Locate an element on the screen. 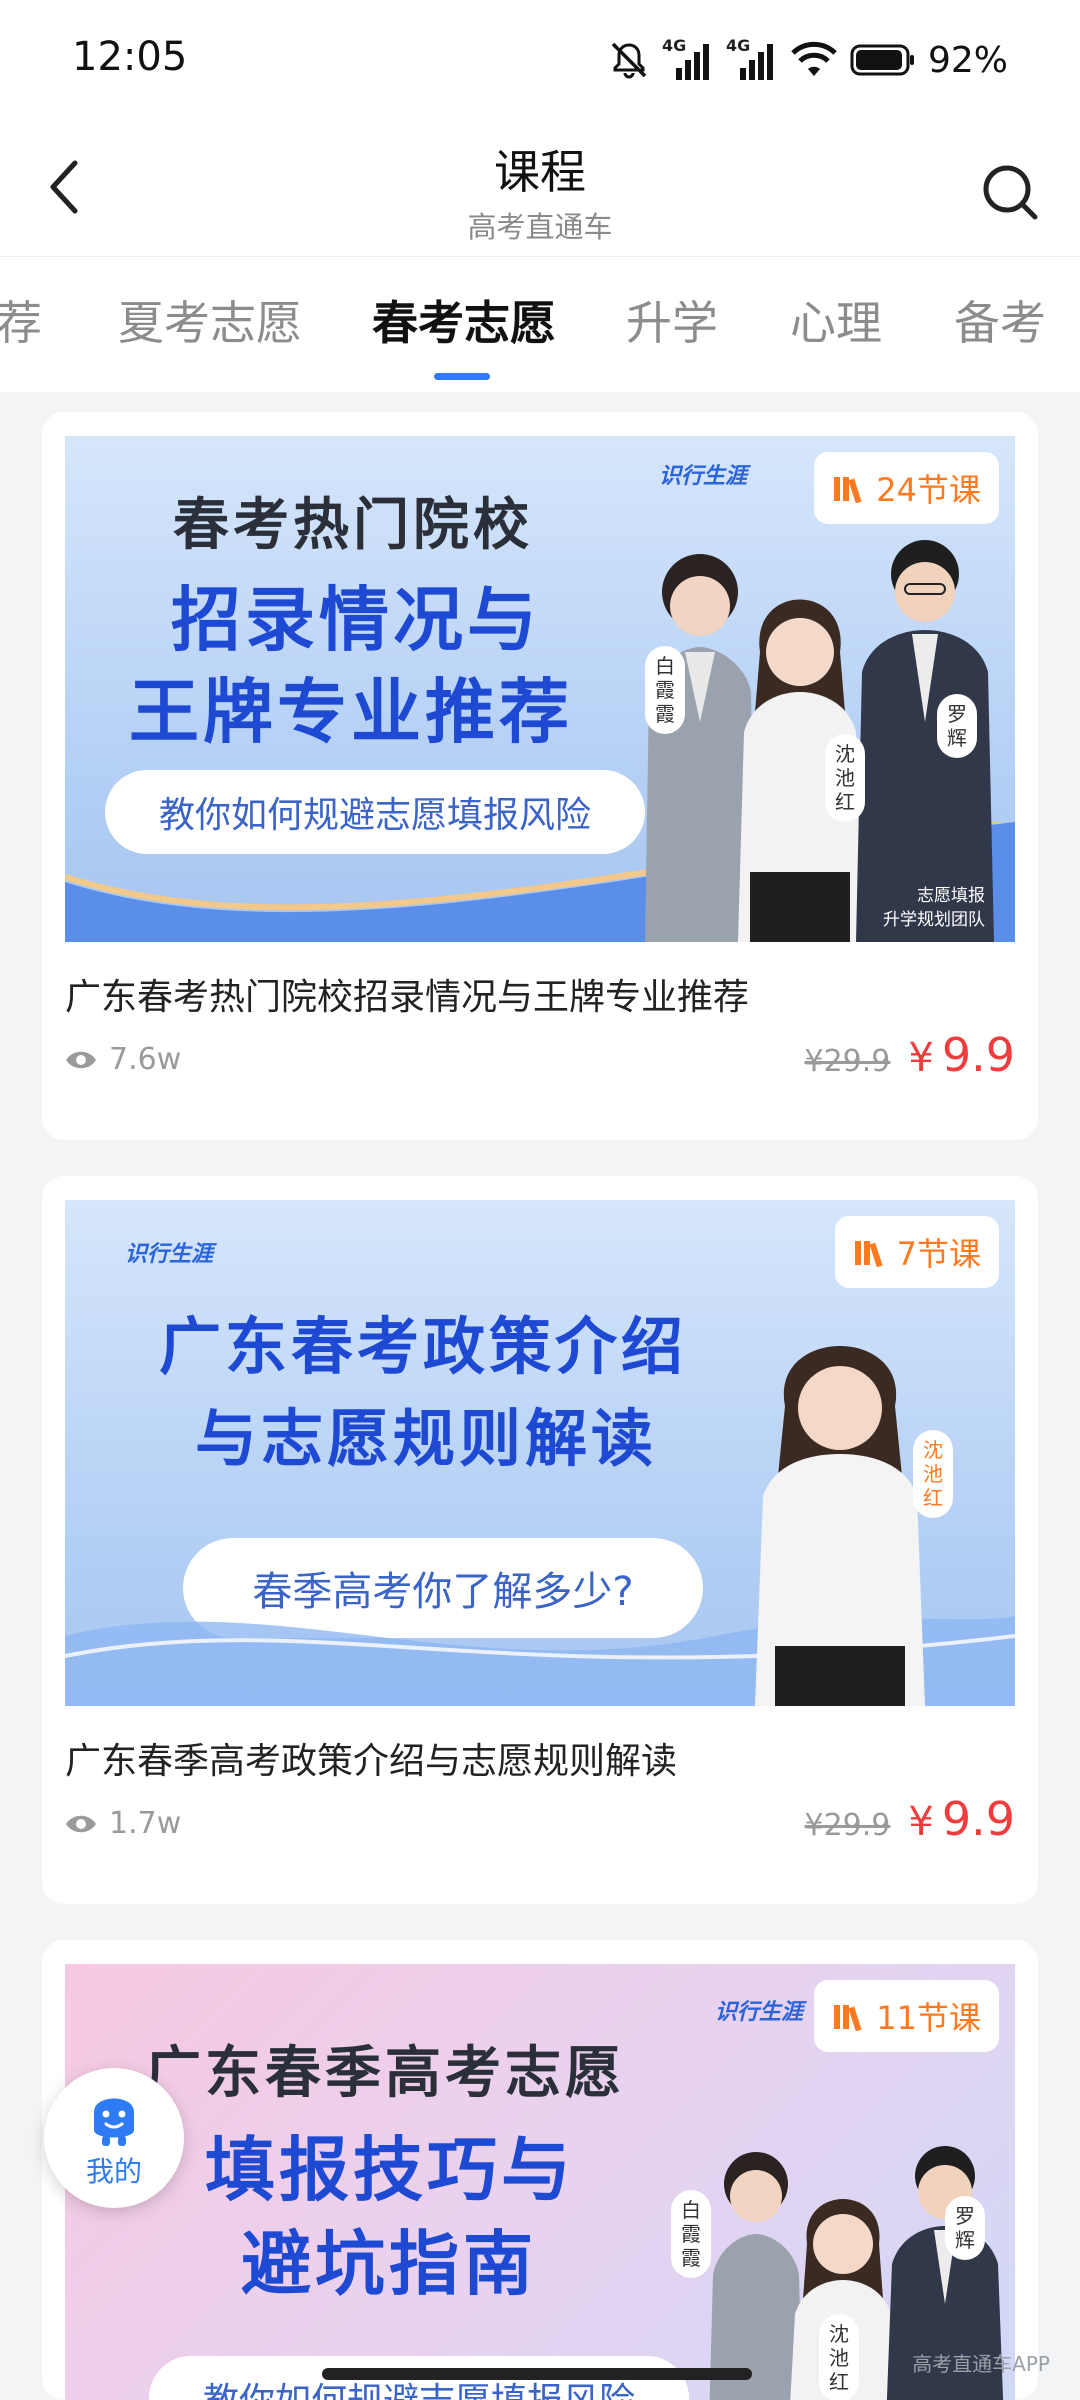 This screenshot has width=1080, height=2400. tab-exam-prep: 备考 is located at coordinates (1000, 320).